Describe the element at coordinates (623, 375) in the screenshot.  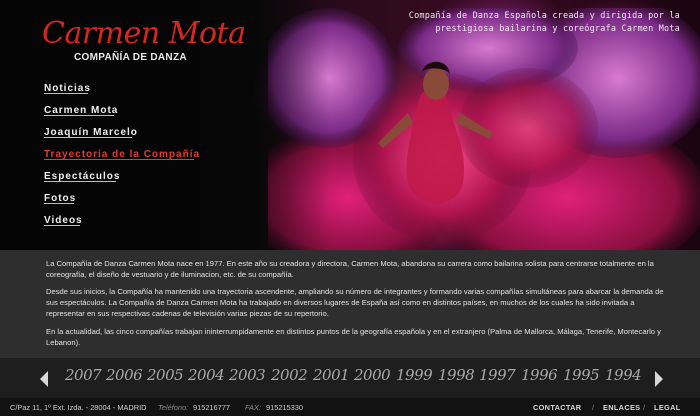
I see `year-link: 1994` at that location.